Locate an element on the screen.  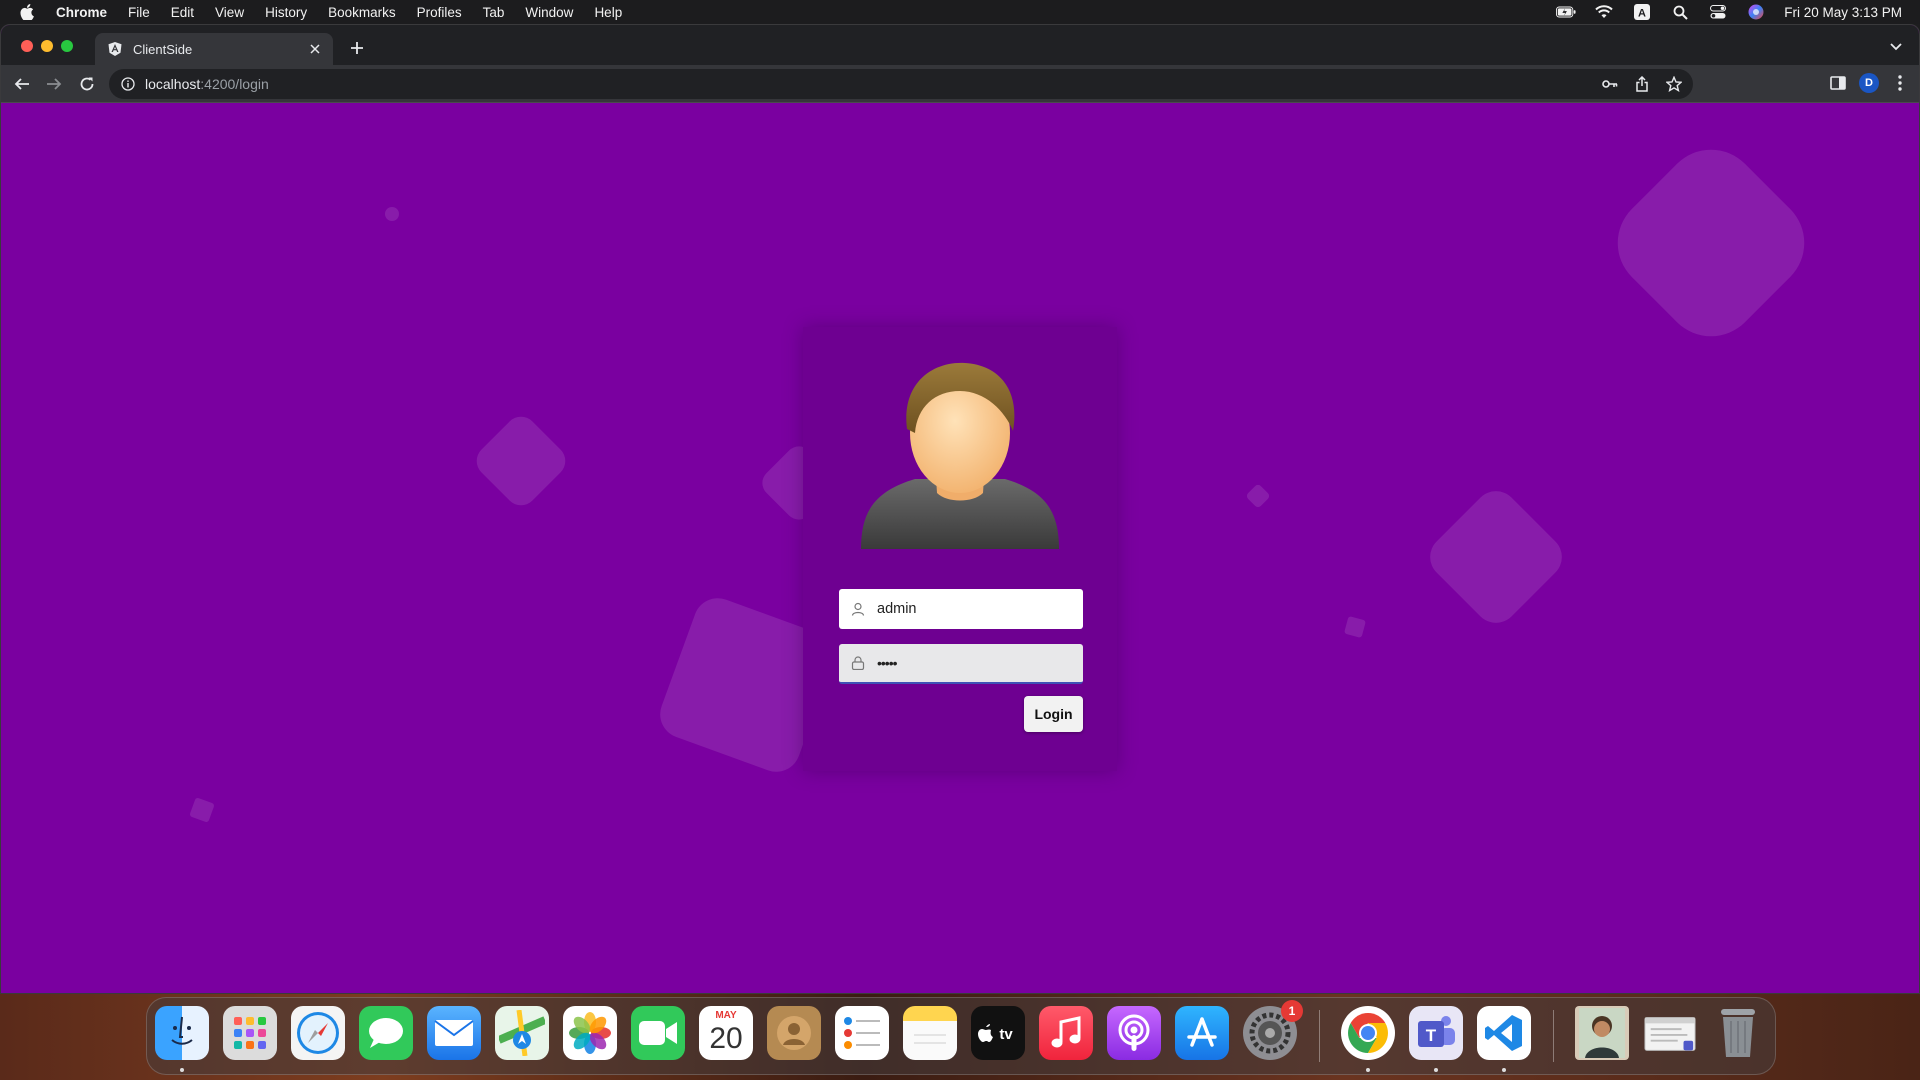
spotlight-search-icon is located at coordinates (1680, 12).